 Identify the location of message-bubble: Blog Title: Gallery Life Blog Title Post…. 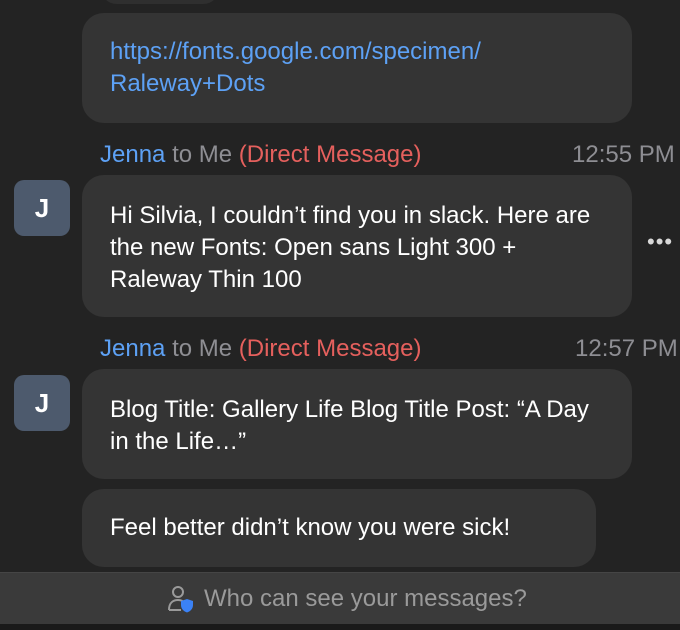
(357, 424).